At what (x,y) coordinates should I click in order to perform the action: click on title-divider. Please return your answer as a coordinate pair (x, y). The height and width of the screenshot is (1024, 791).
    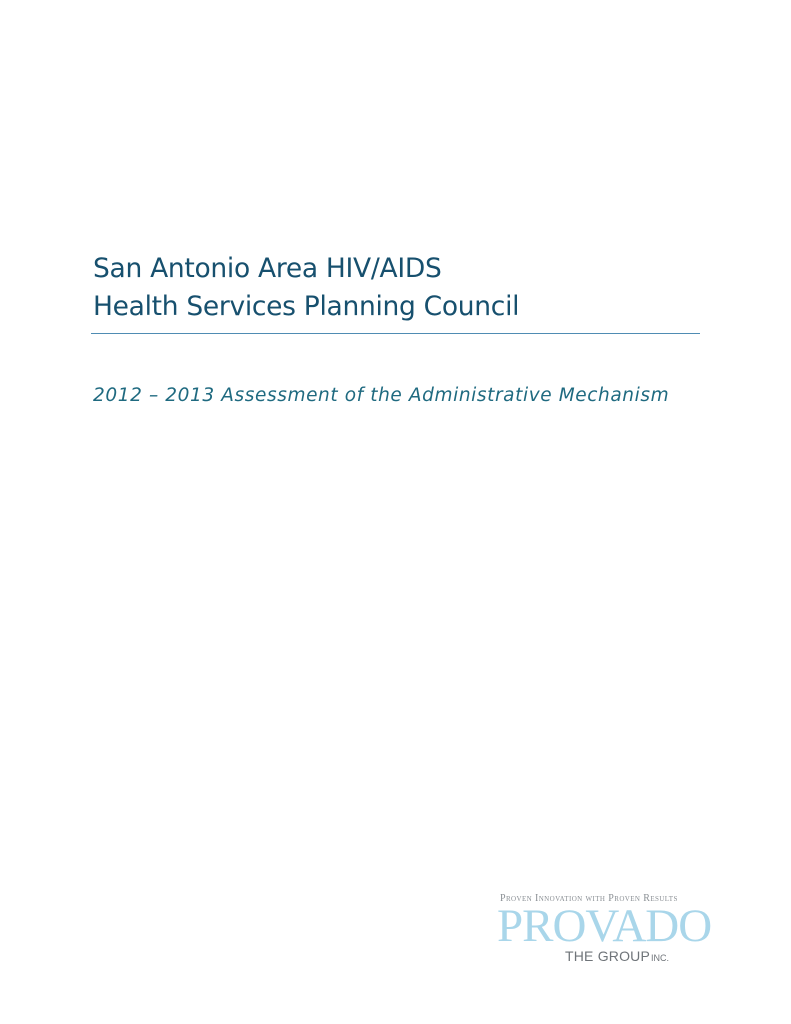
    Looking at the image, I should click on (395, 333).